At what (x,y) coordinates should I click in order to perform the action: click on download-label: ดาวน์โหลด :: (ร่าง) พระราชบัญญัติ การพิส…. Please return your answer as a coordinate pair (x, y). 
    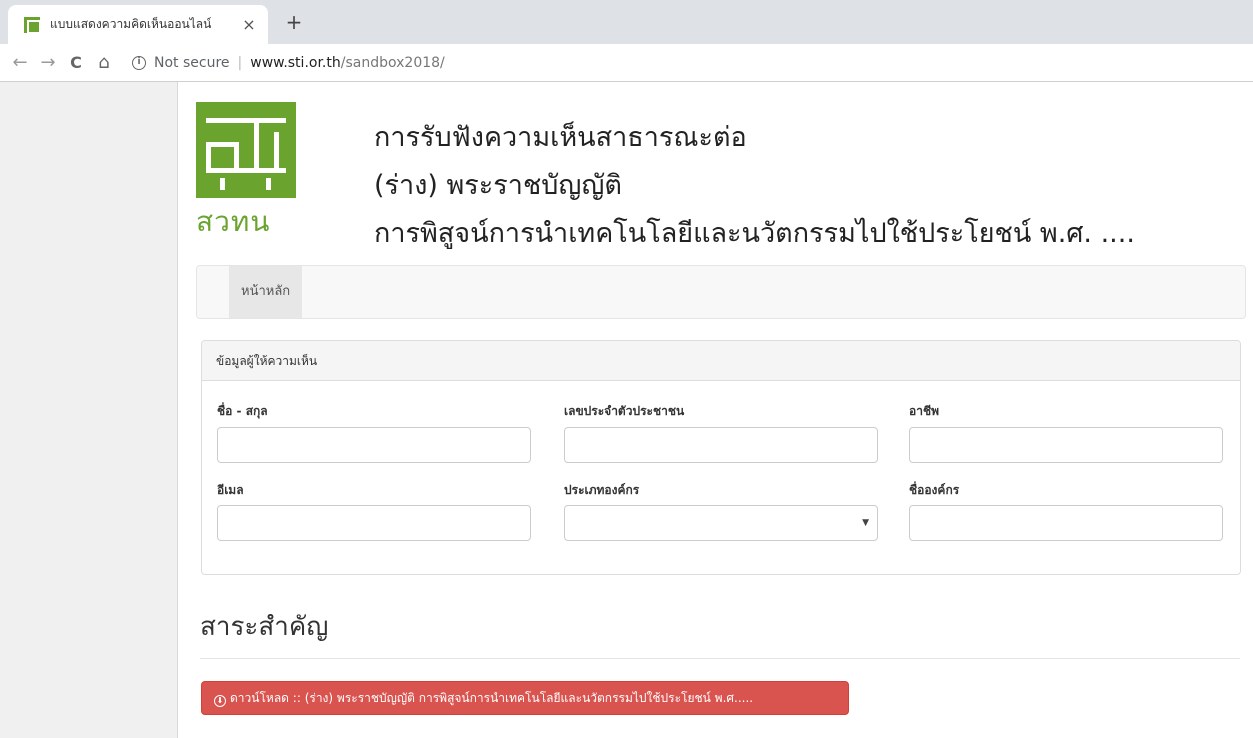
    Looking at the image, I should click on (492, 698).